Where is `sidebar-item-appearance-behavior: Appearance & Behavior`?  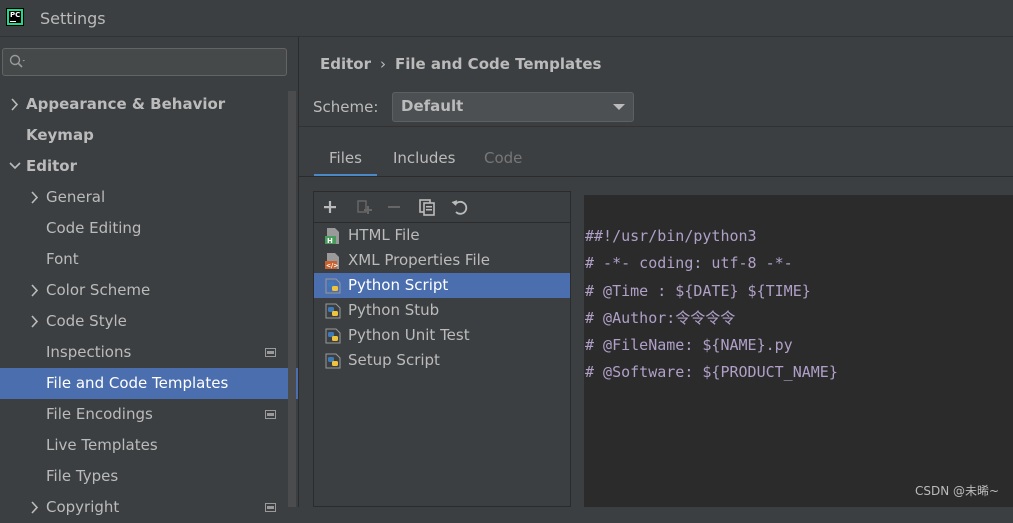 sidebar-item-appearance-behavior: Appearance & Behavior is located at coordinates (149, 104).